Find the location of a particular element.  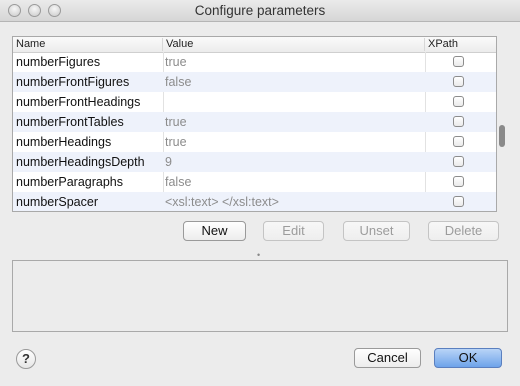

window-title: Configure parameters is located at coordinates (260, 10).